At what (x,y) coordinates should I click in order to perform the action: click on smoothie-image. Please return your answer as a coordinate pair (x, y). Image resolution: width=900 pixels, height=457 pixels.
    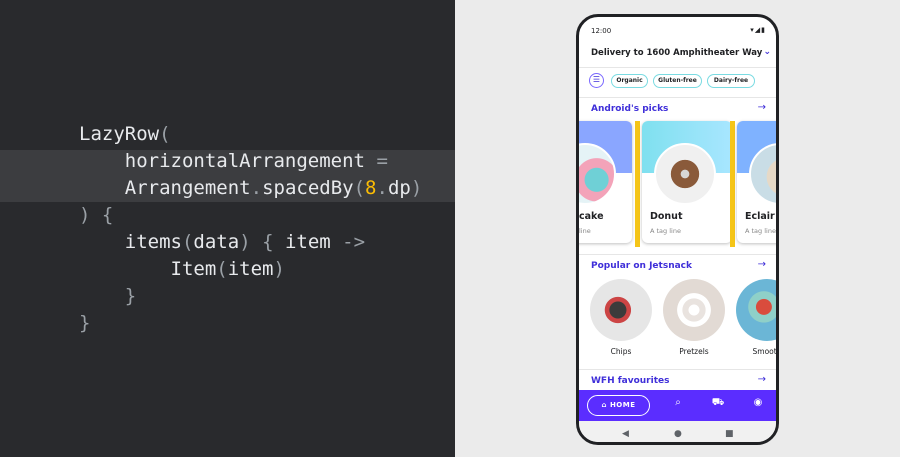
    Looking at the image, I should click on (756, 310).